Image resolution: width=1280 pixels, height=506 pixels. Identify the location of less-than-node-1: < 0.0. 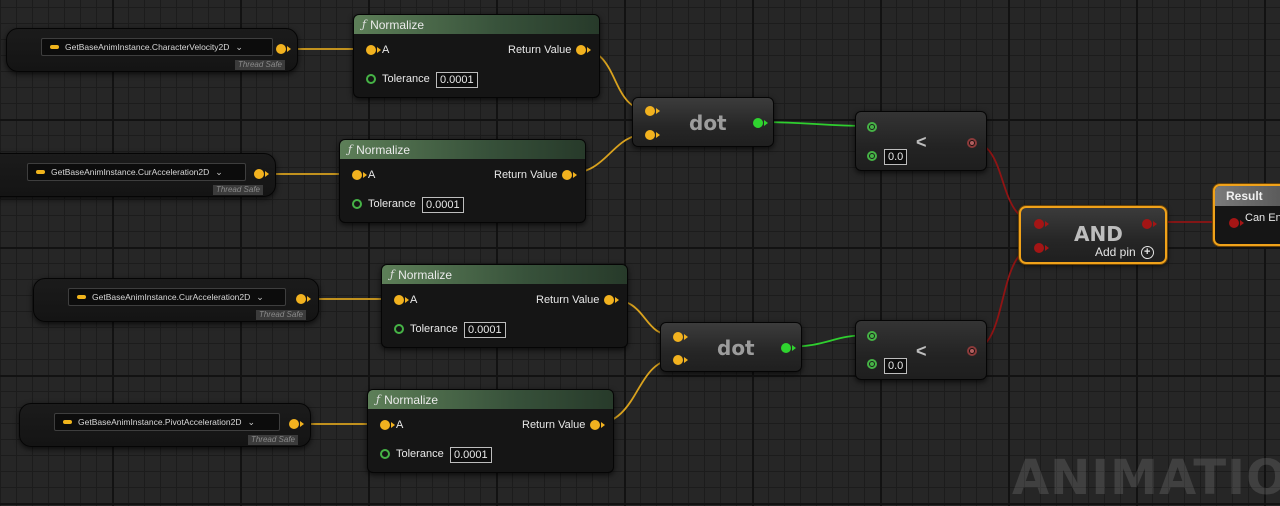
(921, 141).